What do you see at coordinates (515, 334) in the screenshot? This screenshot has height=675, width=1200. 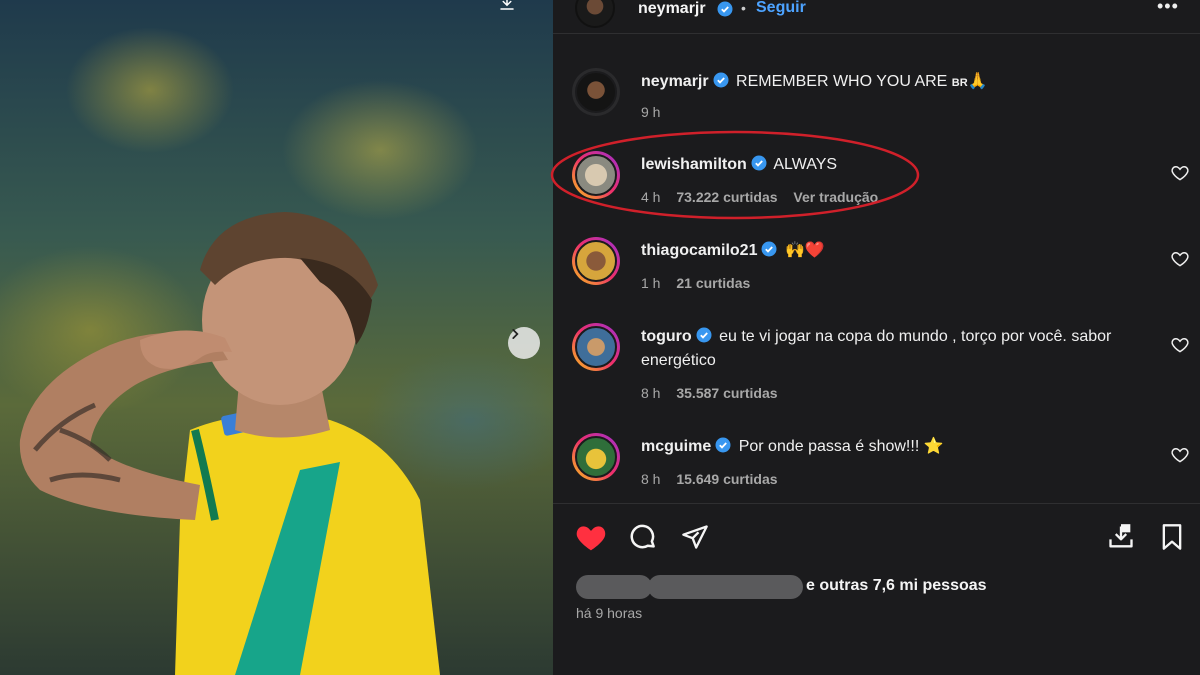 I see `chevron-right-icon` at bounding box center [515, 334].